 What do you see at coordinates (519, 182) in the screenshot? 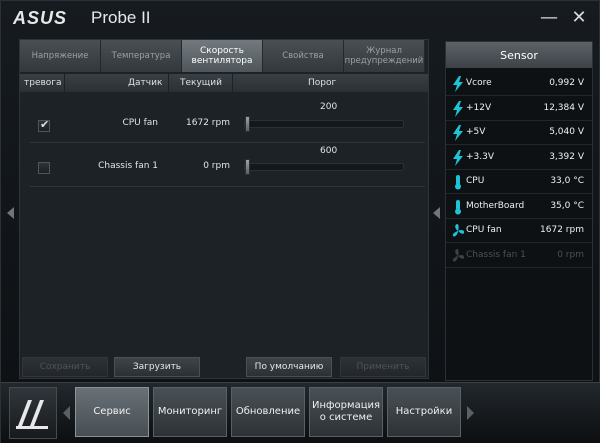
I see `sensor-row: CPU 33,0 °C` at bounding box center [519, 182].